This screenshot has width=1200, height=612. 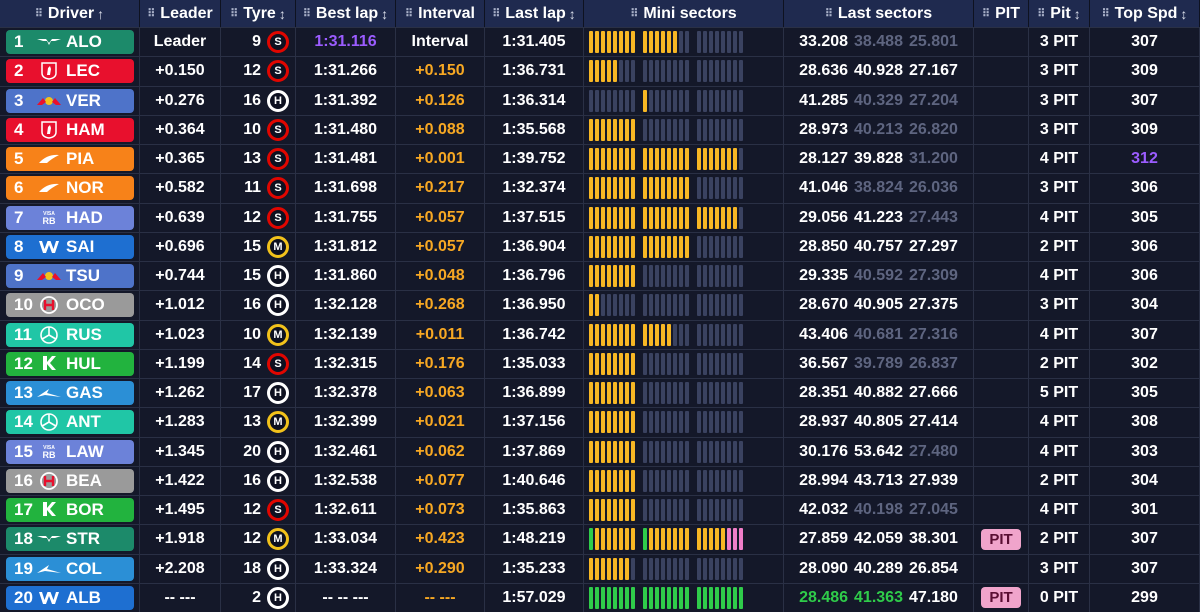 I want to click on driver-badge: 8 SAI, so click(x=70, y=246).